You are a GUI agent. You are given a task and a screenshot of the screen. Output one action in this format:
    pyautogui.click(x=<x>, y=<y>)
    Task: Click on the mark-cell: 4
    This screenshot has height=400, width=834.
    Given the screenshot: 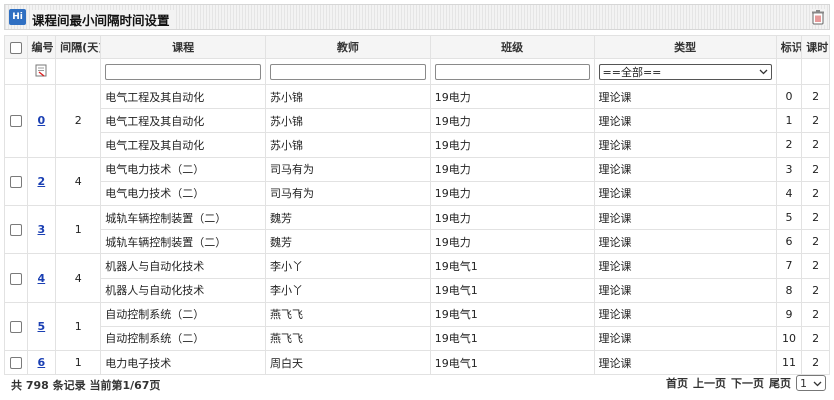 What is the action you would take?
    pyautogui.click(x=789, y=193)
    